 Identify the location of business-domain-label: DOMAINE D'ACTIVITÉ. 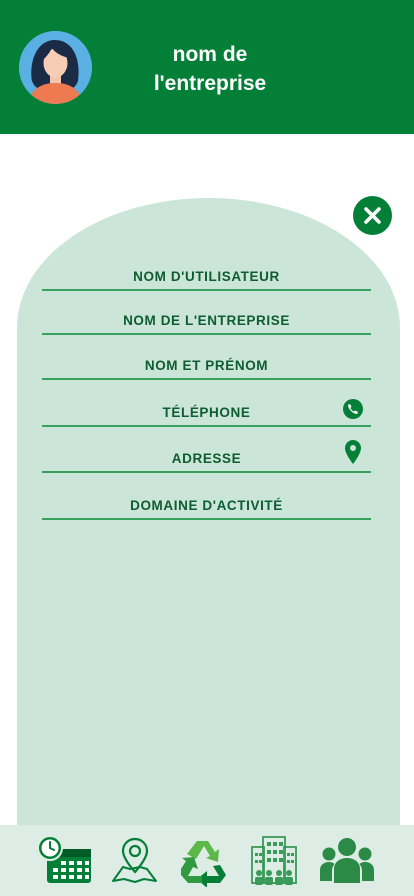
(206, 505).